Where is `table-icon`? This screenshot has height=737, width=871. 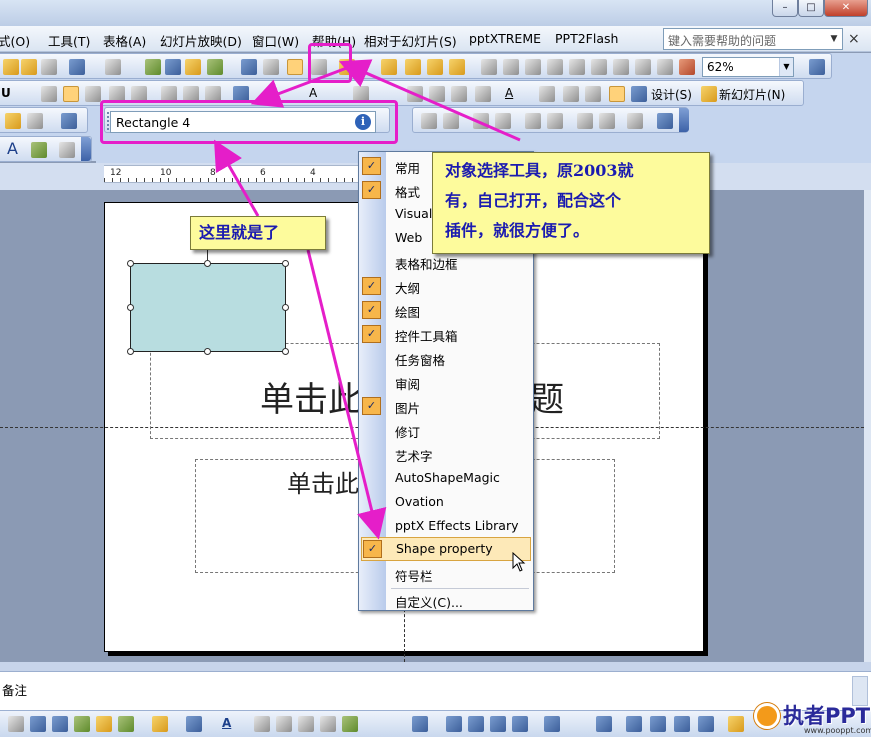 table-icon is located at coordinates (173, 67).